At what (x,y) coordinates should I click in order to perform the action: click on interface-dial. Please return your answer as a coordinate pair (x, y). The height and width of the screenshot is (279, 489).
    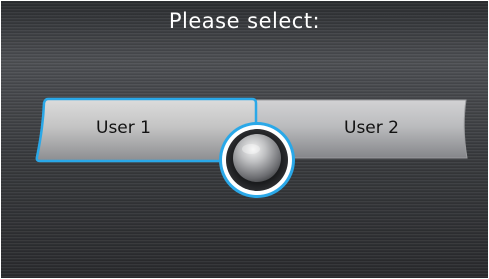
    Looking at the image, I should click on (257, 161).